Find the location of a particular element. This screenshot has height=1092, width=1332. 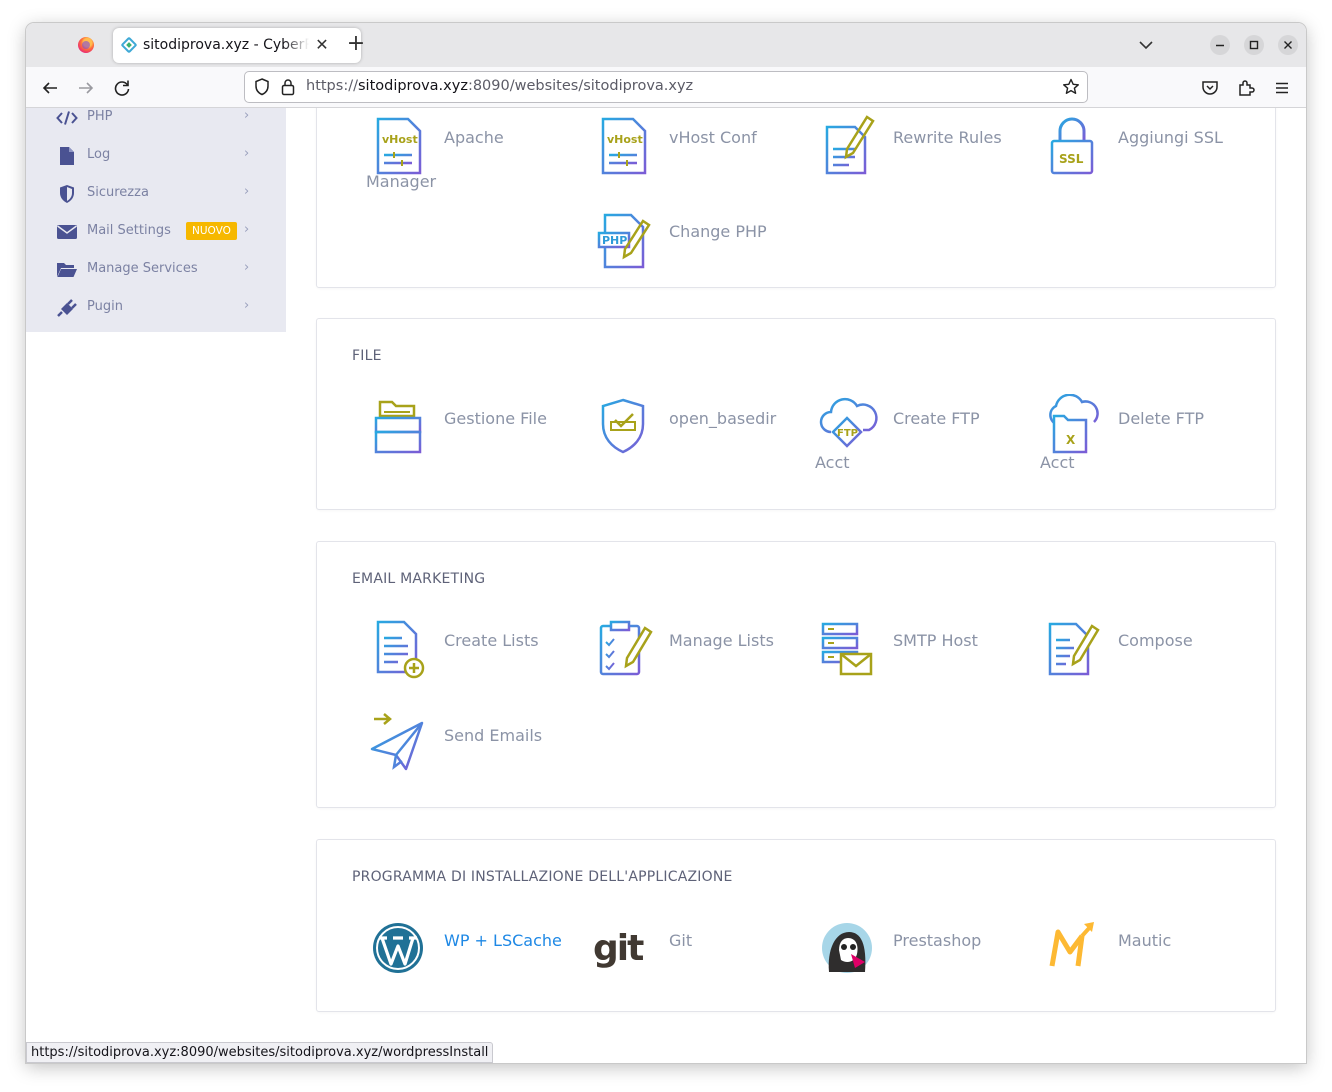

code-icon is located at coordinates (67, 118).